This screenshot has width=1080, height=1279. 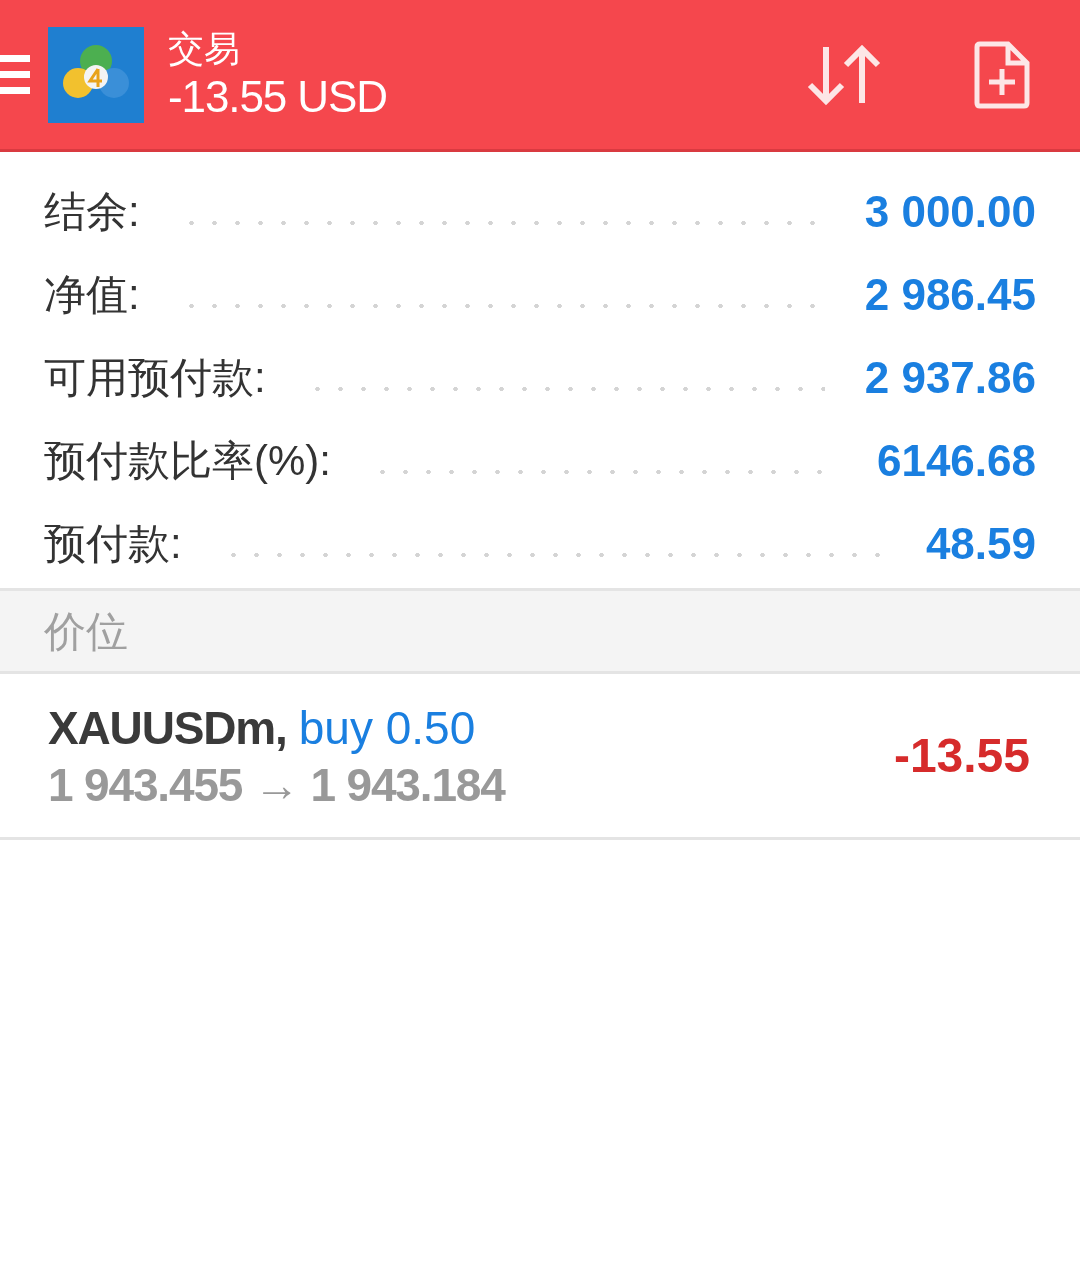 What do you see at coordinates (92, 212) in the screenshot?
I see `summary-label: 结余:` at bounding box center [92, 212].